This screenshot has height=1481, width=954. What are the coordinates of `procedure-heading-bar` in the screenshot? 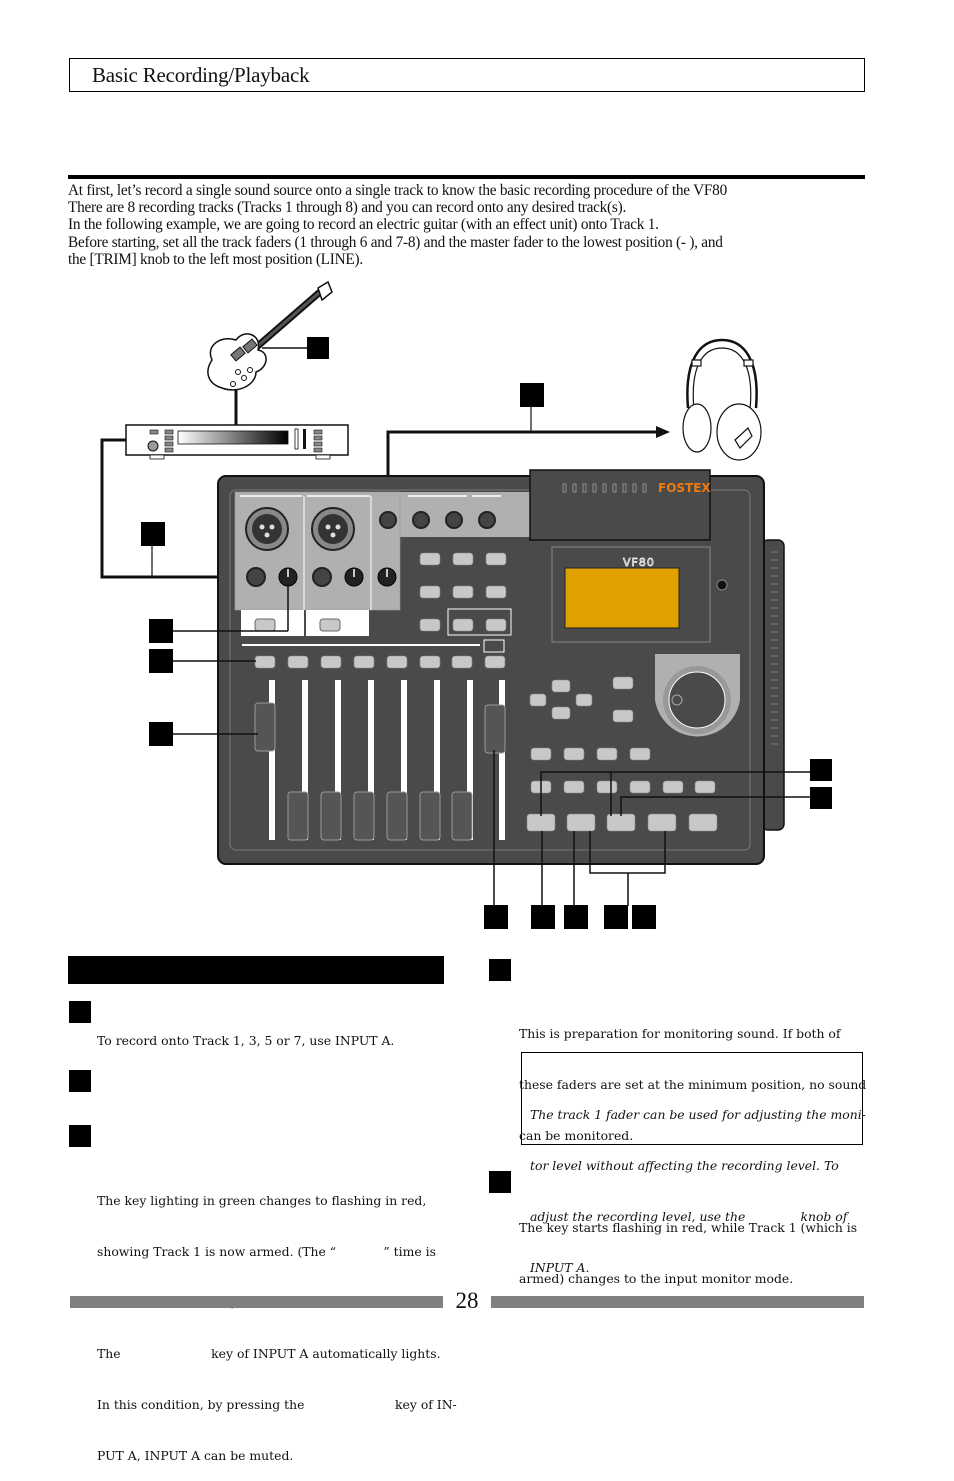 It's located at (256, 970).